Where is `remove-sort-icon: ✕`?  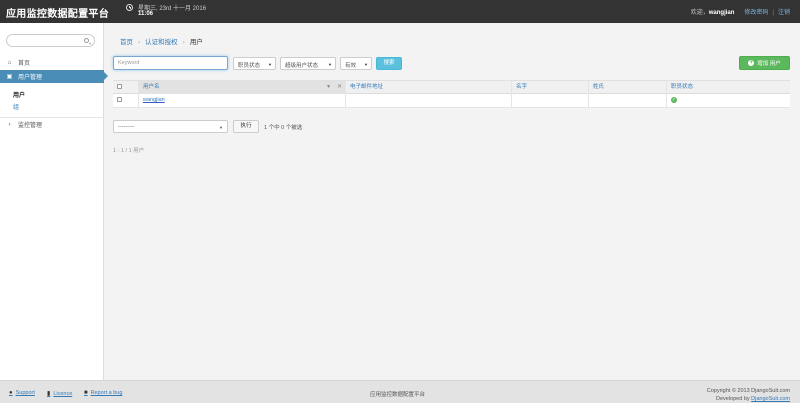 remove-sort-icon: ✕ is located at coordinates (339, 87).